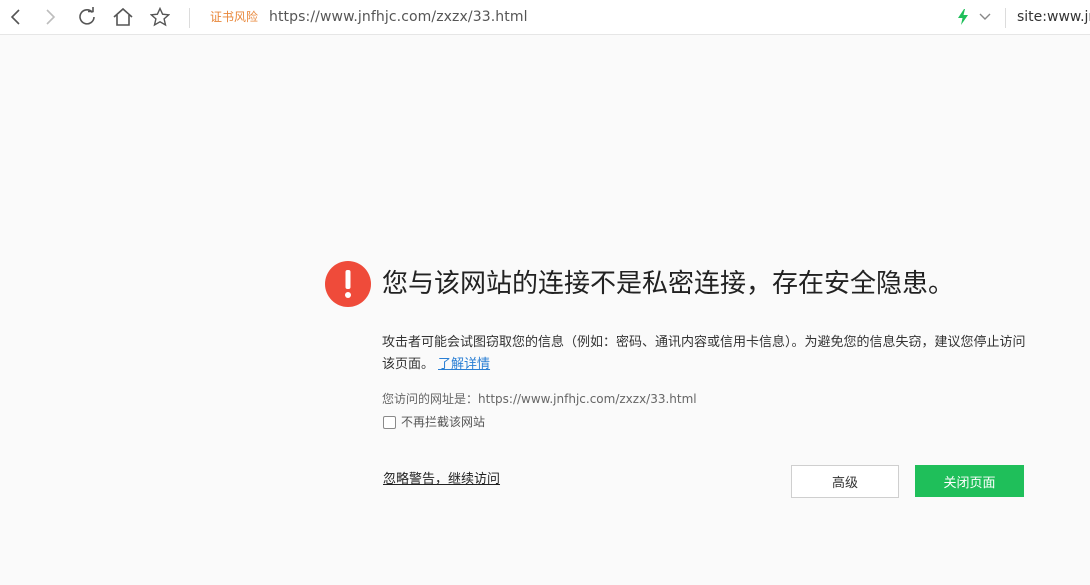 The image size is (1090, 585). Describe the element at coordinates (969, 481) in the screenshot. I see `close-page-button: 关闭页面` at that location.